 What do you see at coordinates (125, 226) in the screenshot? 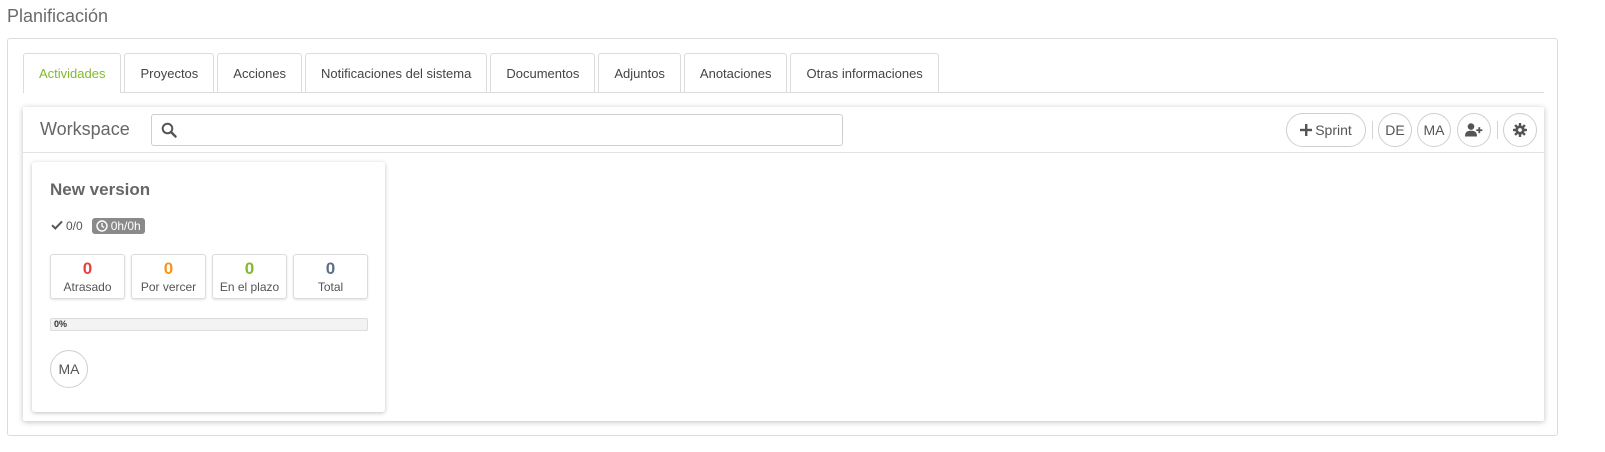
I see `hours-value: 0h/0h` at bounding box center [125, 226].